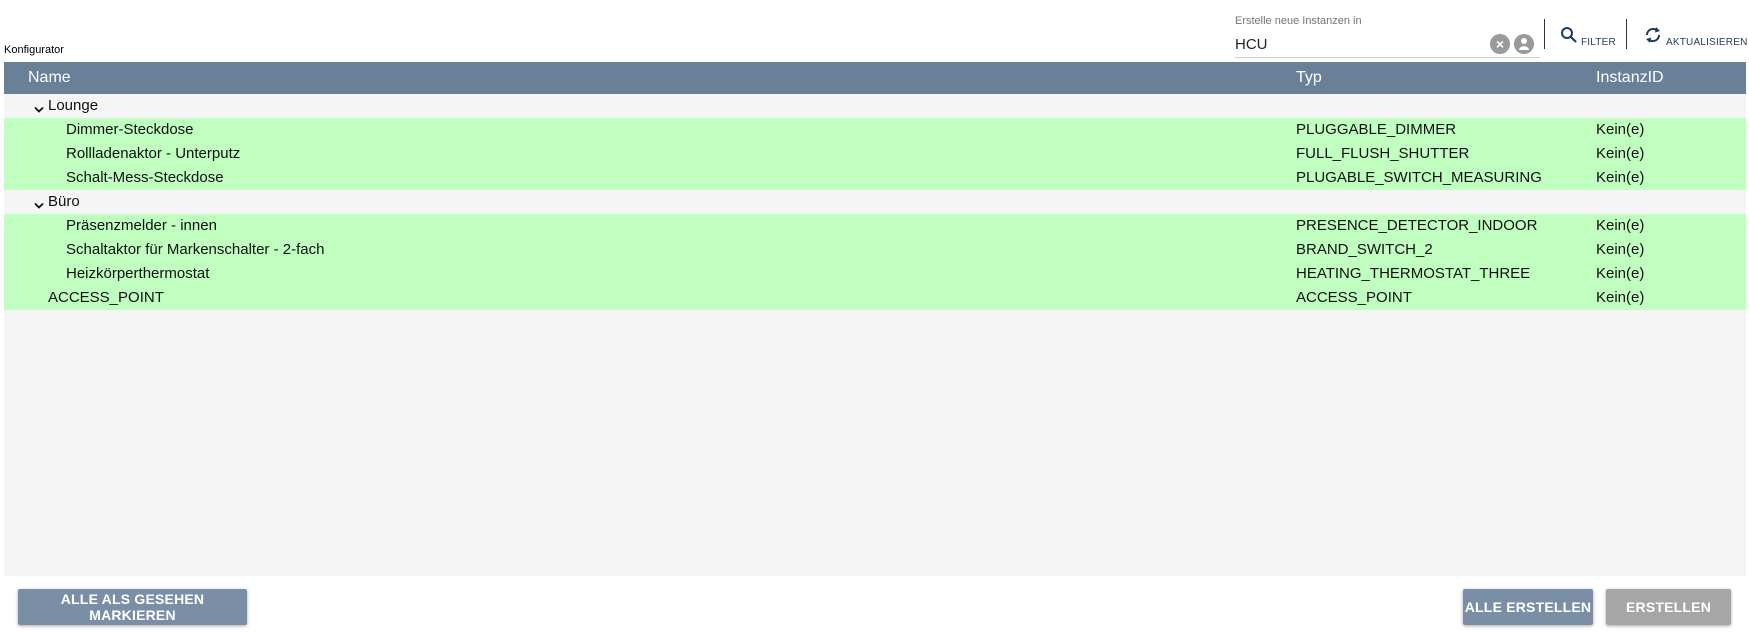 Image resolution: width=1749 pixels, height=632 pixels. Describe the element at coordinates (106, 297) in the screenshot. I see `device-name: ACCESS_POINT` at that location.